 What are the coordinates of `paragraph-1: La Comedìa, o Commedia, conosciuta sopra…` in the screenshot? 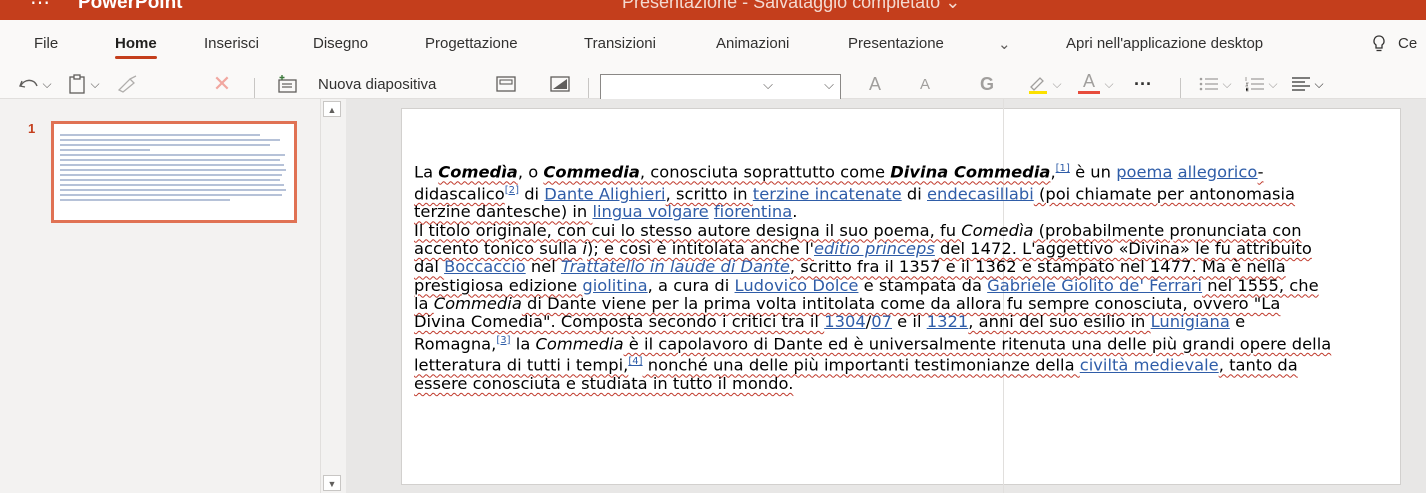 It's located at (873, 191).